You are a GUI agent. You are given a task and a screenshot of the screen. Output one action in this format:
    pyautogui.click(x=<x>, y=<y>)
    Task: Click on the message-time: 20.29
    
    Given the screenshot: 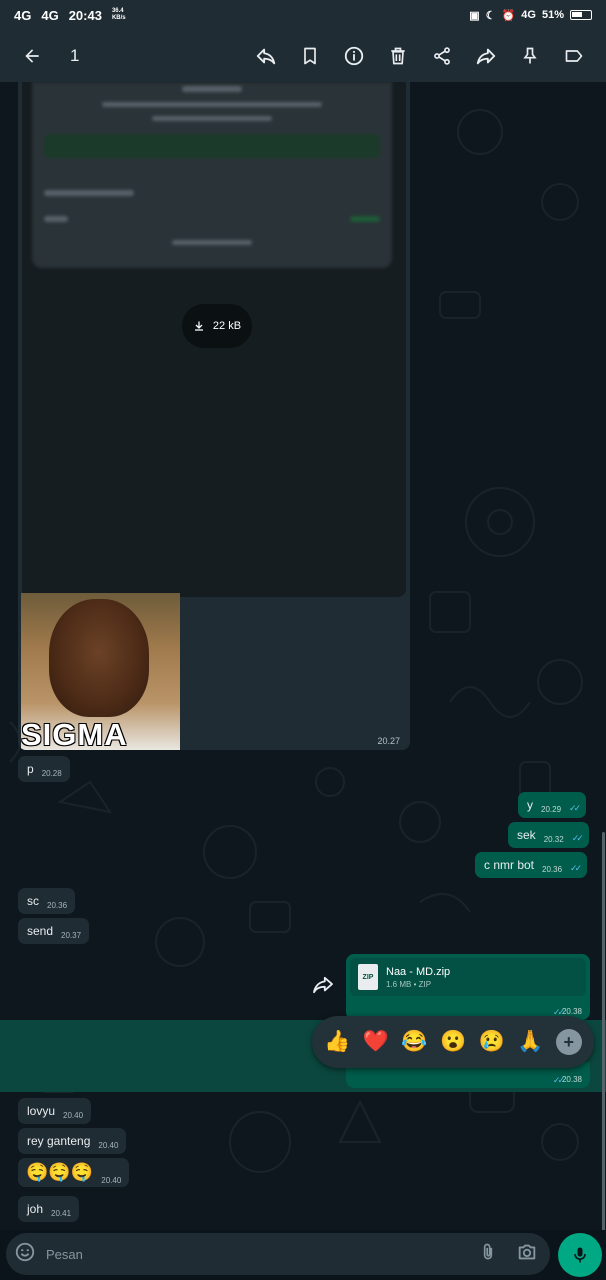 What is the action you would take?
    pyautogui.click(x=551, y=809)
    